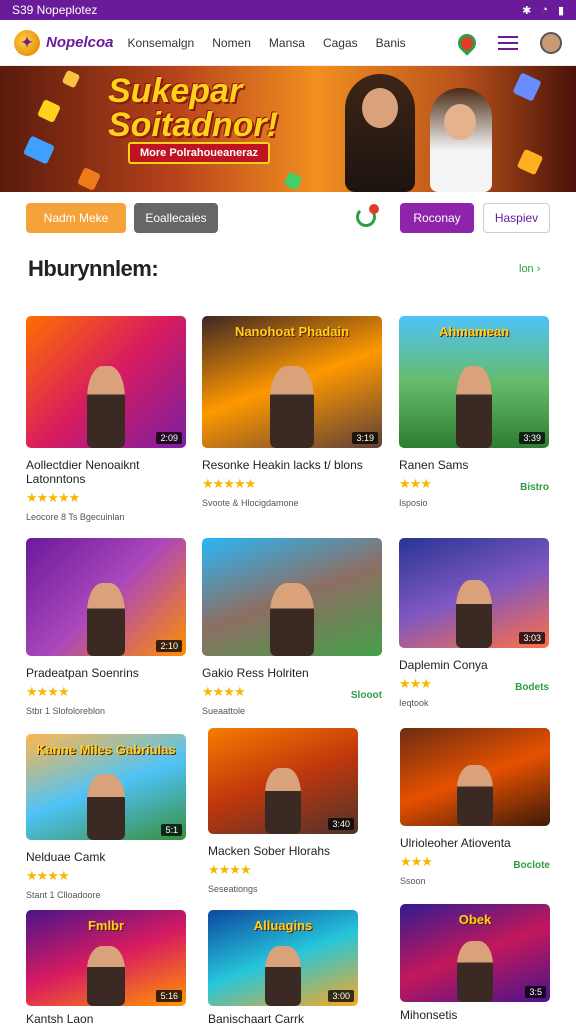  Describe the element at coordinates (233, 889) in the screenshot. I see `game-meta: Seseationgs` at that location.